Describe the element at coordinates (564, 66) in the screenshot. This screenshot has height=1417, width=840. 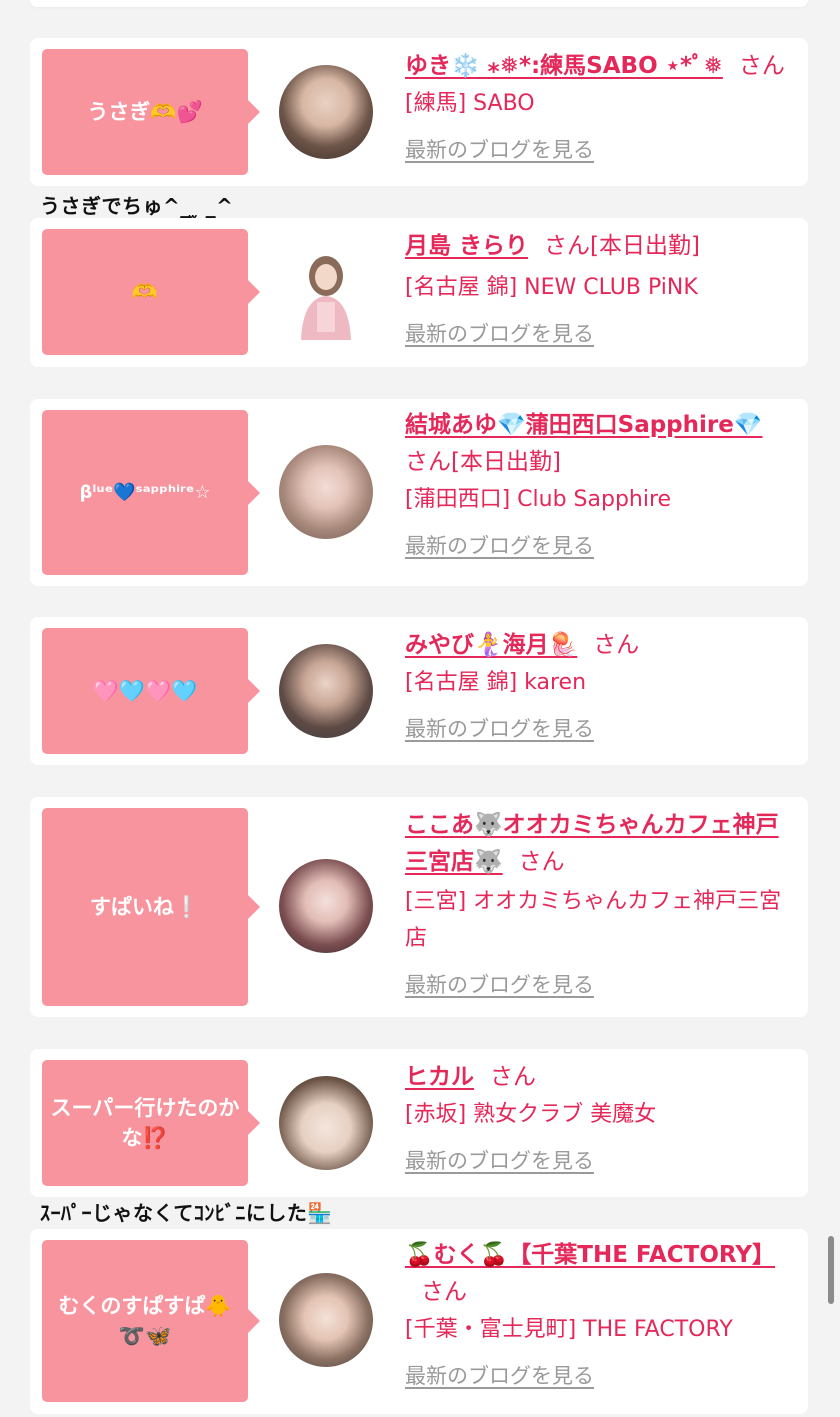
I see `cast-name-link: ゆき❄️ ⁎❅*:練馬SABO ⋆*ﾟ❅` at that location.